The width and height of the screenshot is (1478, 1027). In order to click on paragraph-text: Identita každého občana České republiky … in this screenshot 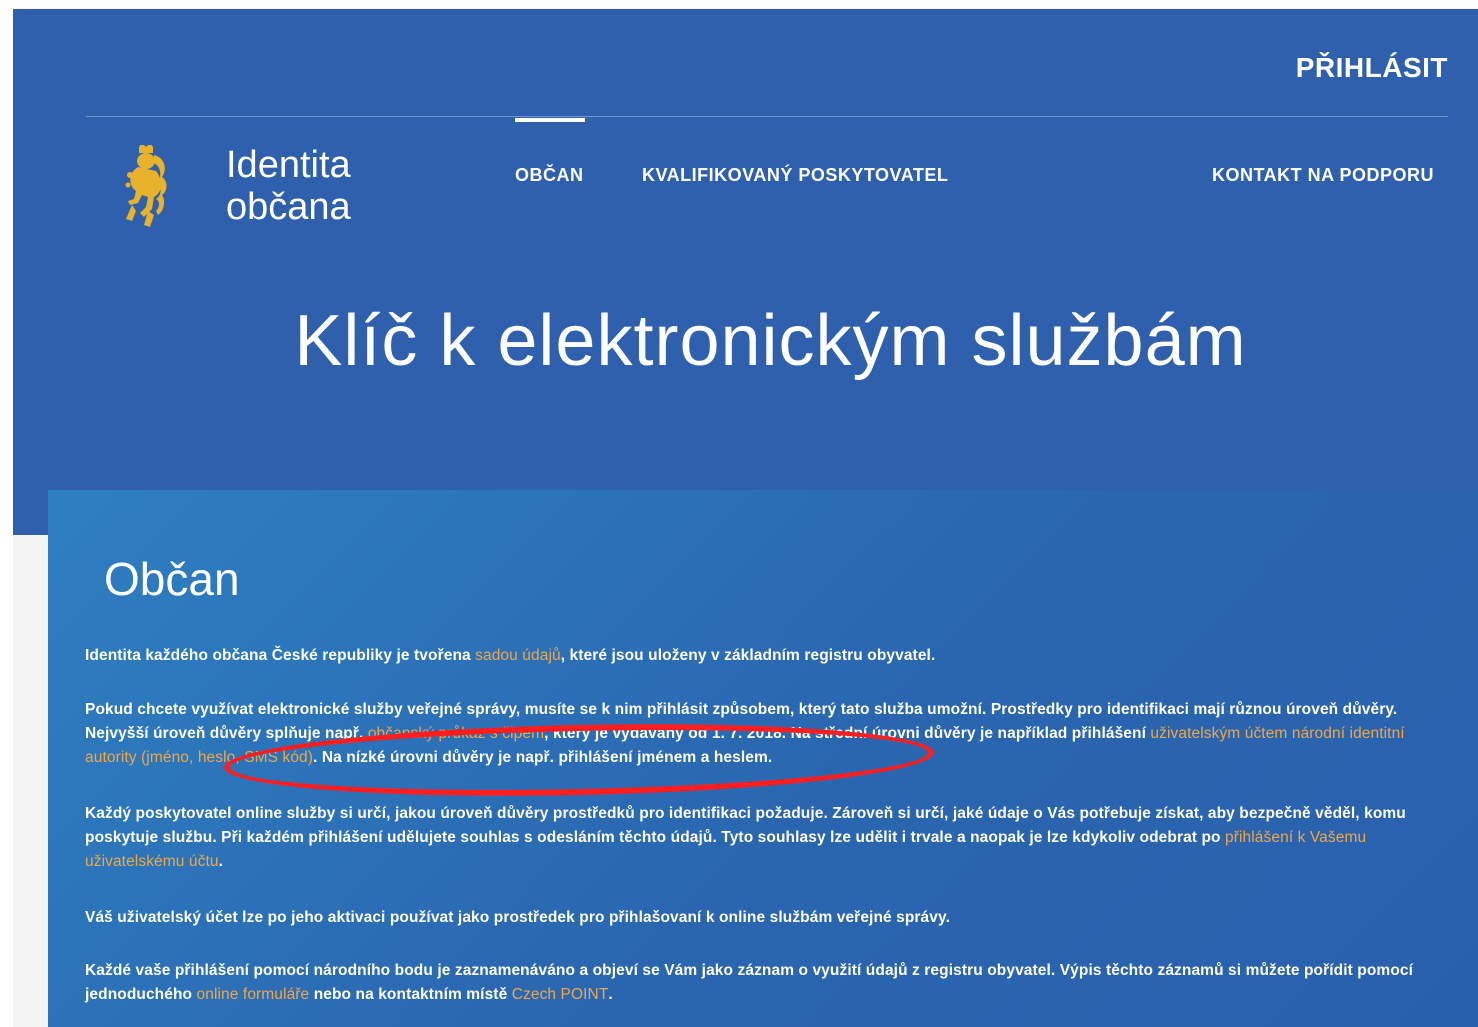, I will do `click(280, 655)`.